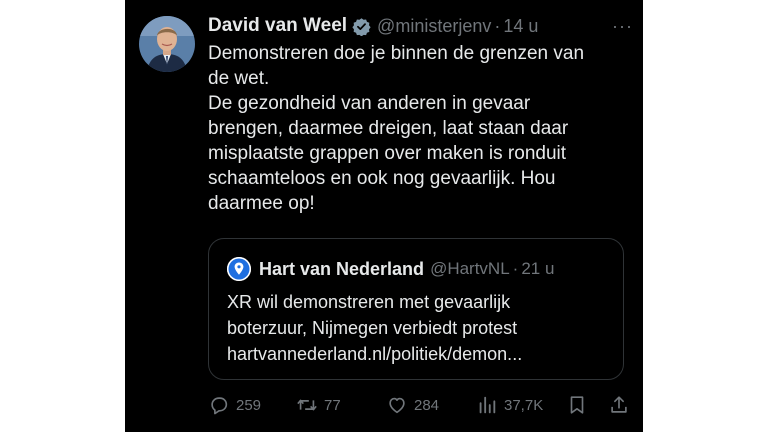 Image resolution: width=768 pixels, height=432 pixels. I want to click on action-bar: 259 77 284 37,7K, so click(423, 406).